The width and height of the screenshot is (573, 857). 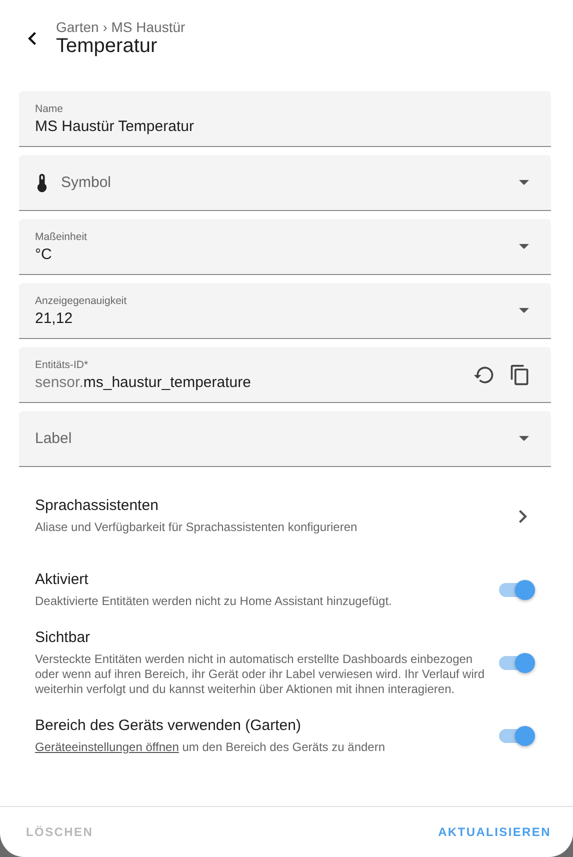 What do you see at coordinates (107, 46) in the screenshot?
I see `dialog-title: Temperatur` at bounding box center [107, 46].